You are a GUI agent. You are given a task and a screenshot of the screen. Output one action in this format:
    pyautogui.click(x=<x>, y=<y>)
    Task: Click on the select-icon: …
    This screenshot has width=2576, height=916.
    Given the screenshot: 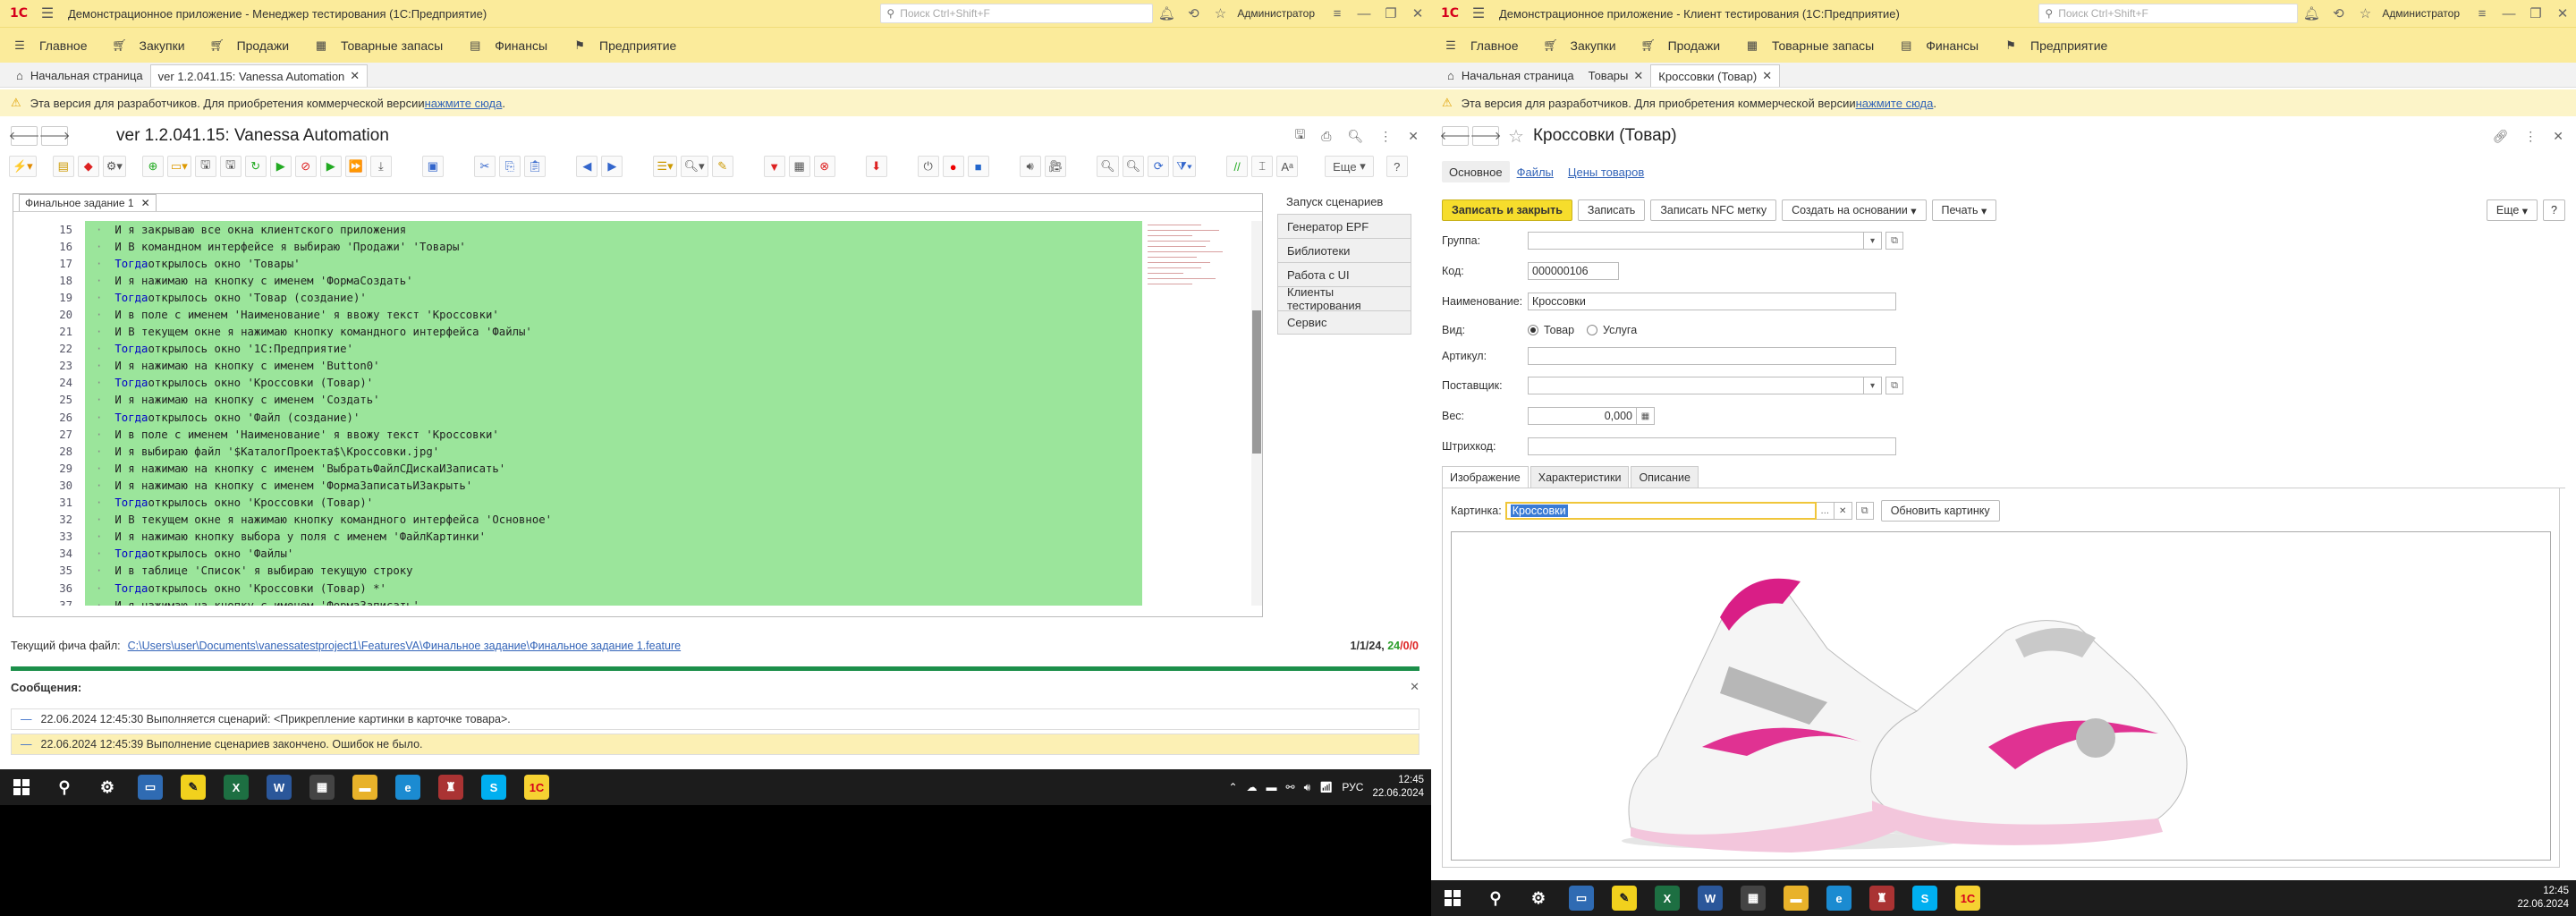 What is the action you would take?
    pyautogui.click(x=1825, y=511)
    